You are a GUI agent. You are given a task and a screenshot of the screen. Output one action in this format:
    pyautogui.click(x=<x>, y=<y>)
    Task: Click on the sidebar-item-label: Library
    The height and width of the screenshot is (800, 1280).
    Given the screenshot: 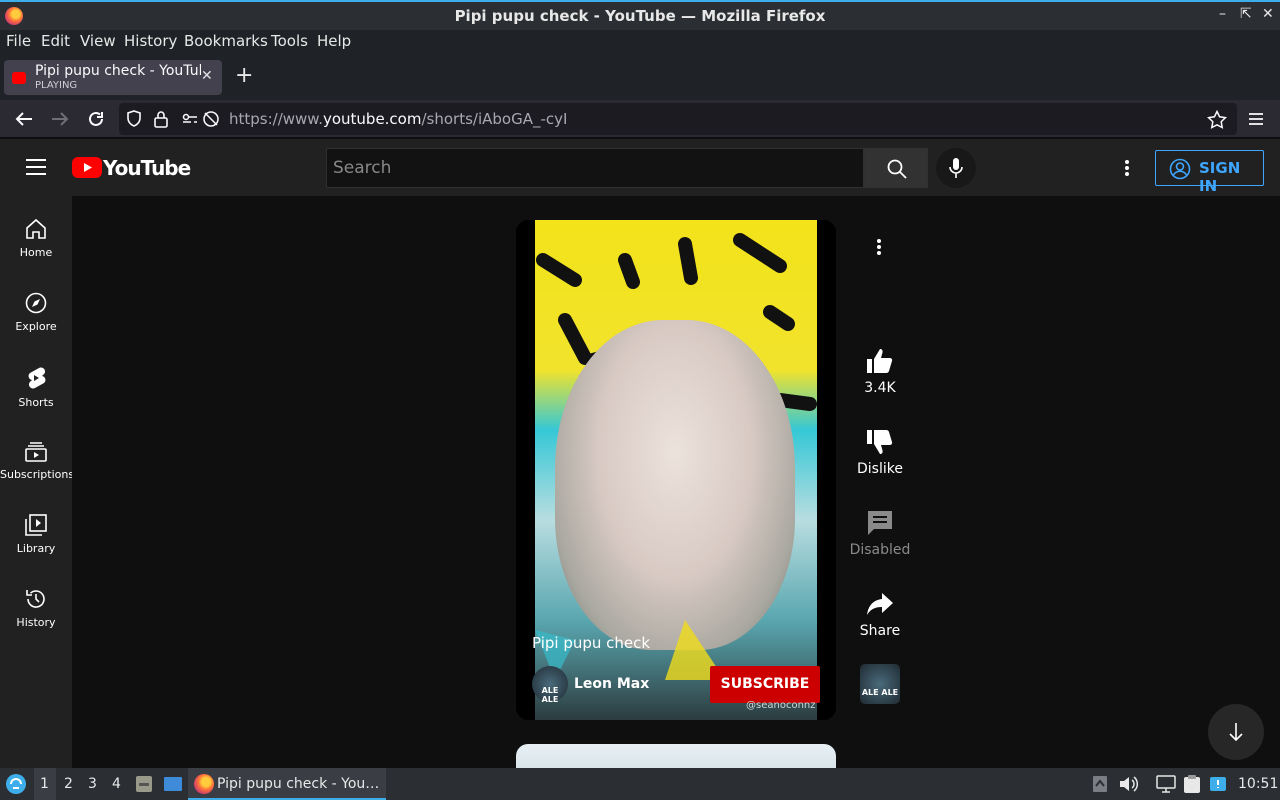 What is the action you would take?
    pyautogui.click(x=36, y=548)
    